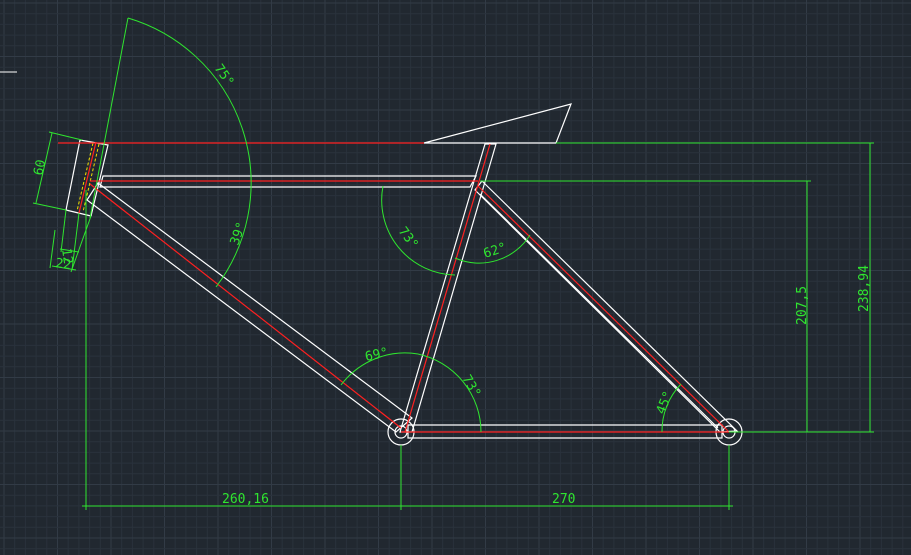 Image resolution: width=911 pixels, height=555 pixels. Describe the element at coordinates (563, 499) in the screenshot. I see `dim-chainstay-length: 270` at that location.